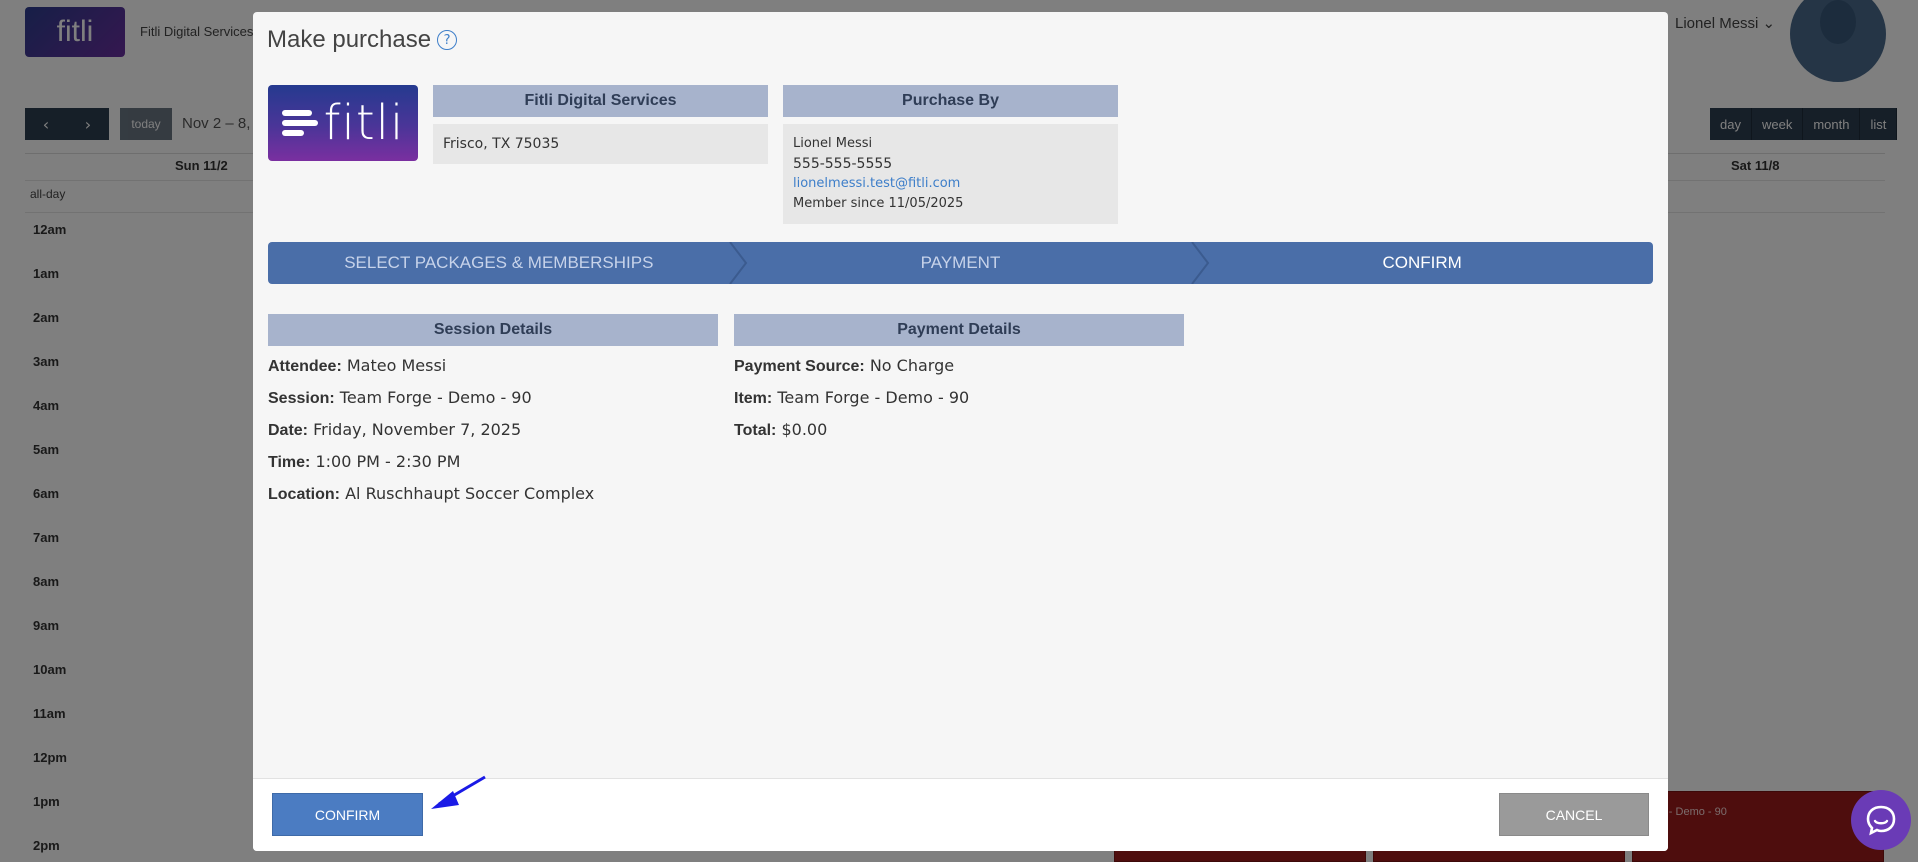 Image resolution: width=1918 pixels, height=862 pixels. What do you see at coordinates (447, 40) in the screenshot?
I see `help-icon: ?` at bounding box center [447, 40].